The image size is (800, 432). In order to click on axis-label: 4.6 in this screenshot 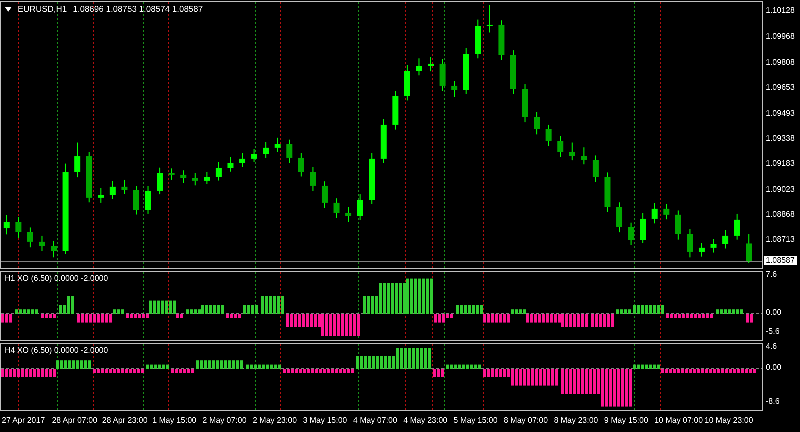, I will do `click(772, 346)`.